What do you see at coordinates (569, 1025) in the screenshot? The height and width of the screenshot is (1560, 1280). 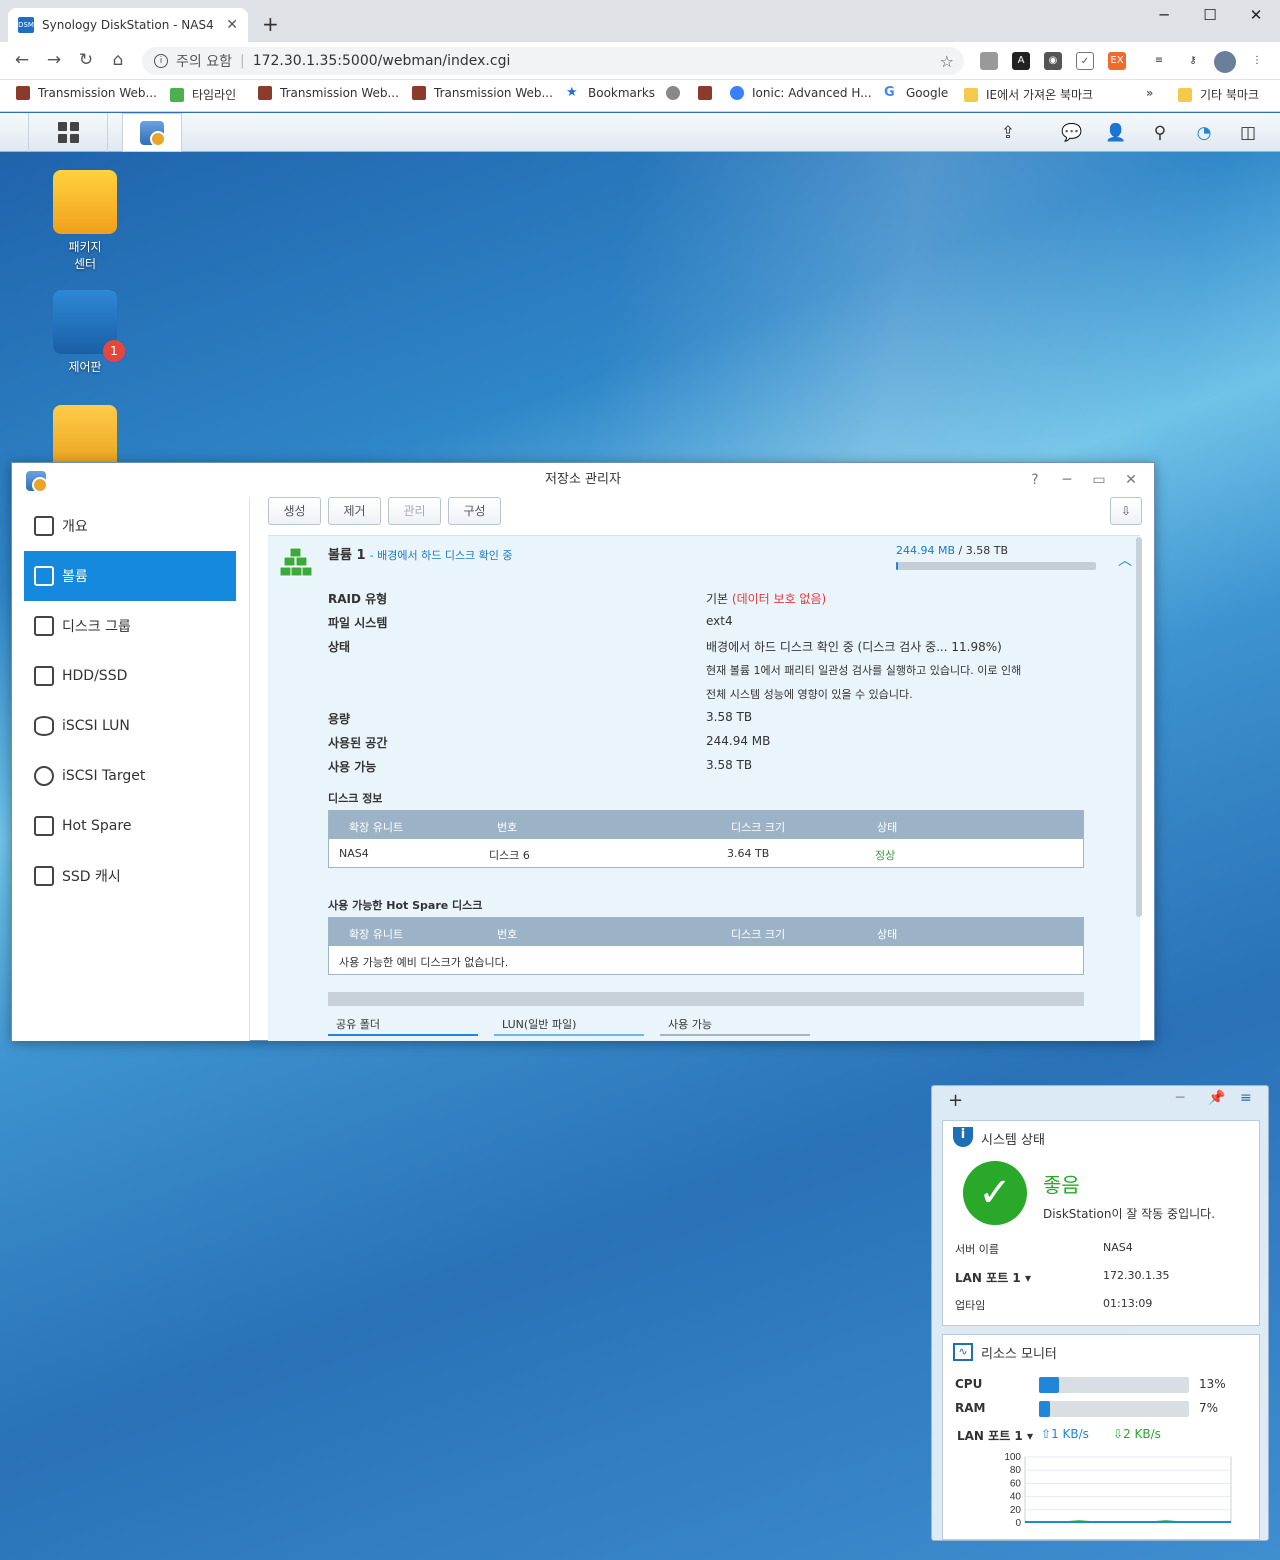 I see `legend-lun: LUN(일반 파일)` at bounding box center [569, 1025].